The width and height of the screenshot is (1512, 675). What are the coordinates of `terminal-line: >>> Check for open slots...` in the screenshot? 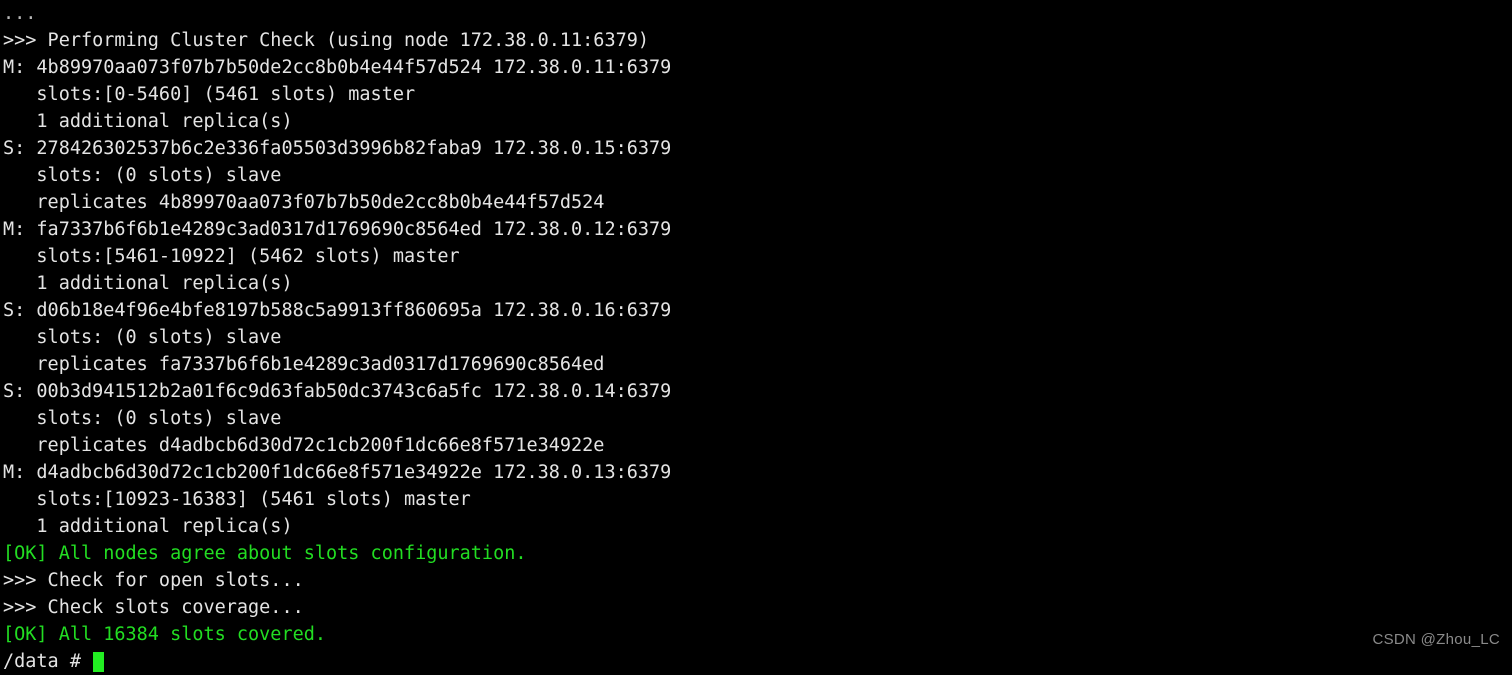 It's located at (153, 580).